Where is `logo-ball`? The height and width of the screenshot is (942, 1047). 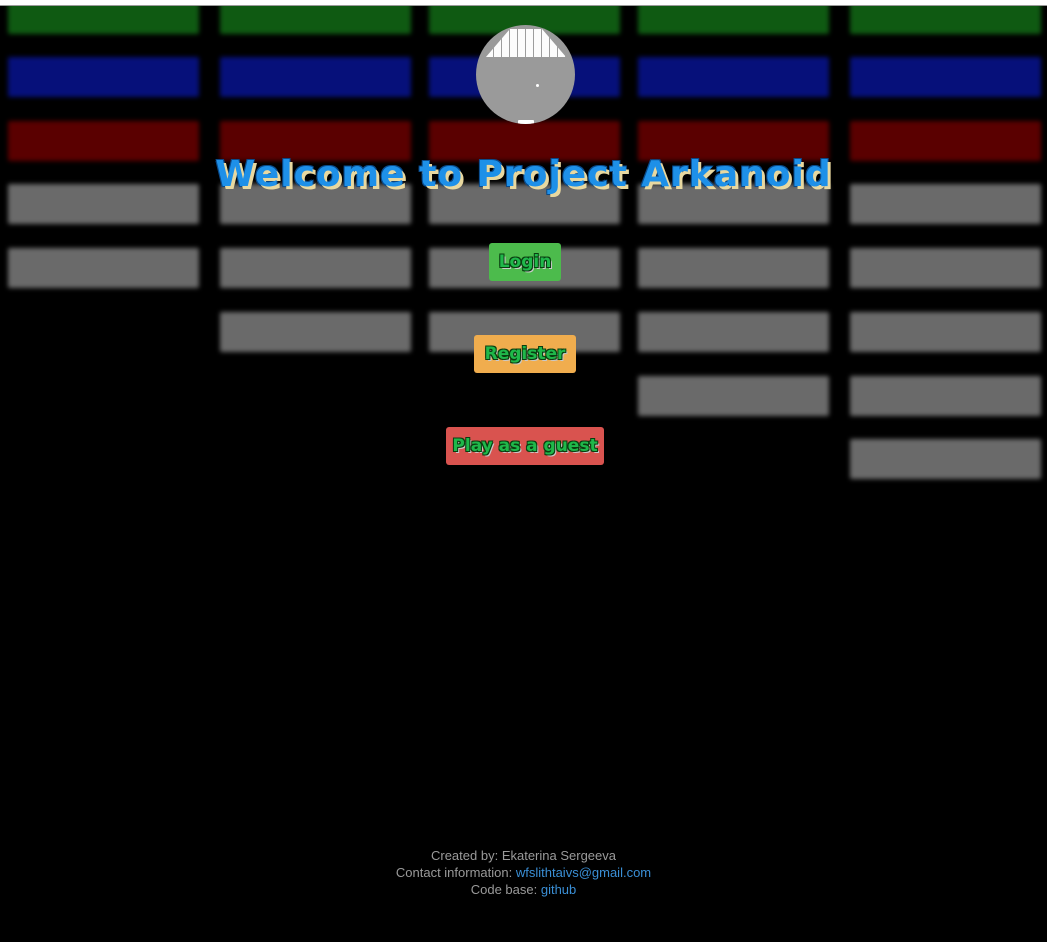
logo-ball is located at coordinates (537, 85).